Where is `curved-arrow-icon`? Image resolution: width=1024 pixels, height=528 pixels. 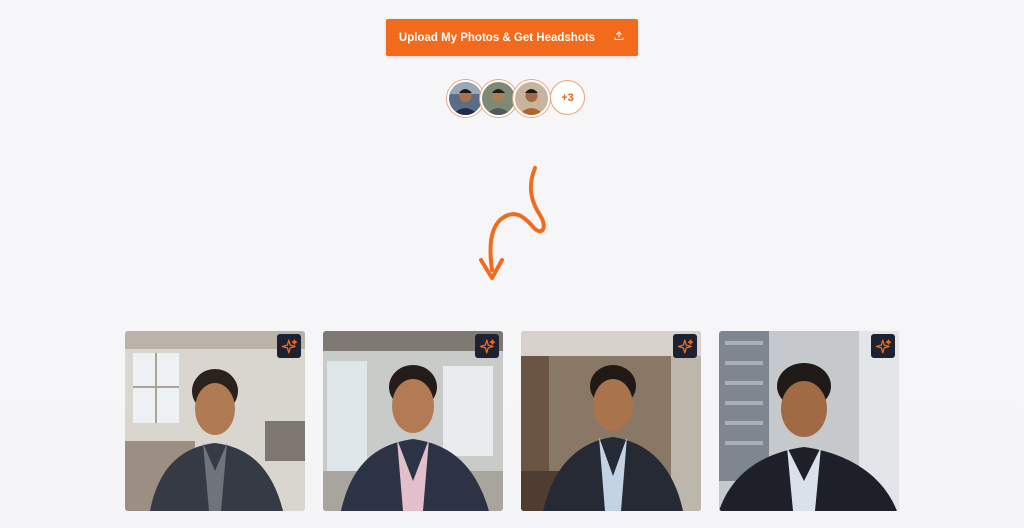
curved-arrow-icon is located at coordinates (512, 223).